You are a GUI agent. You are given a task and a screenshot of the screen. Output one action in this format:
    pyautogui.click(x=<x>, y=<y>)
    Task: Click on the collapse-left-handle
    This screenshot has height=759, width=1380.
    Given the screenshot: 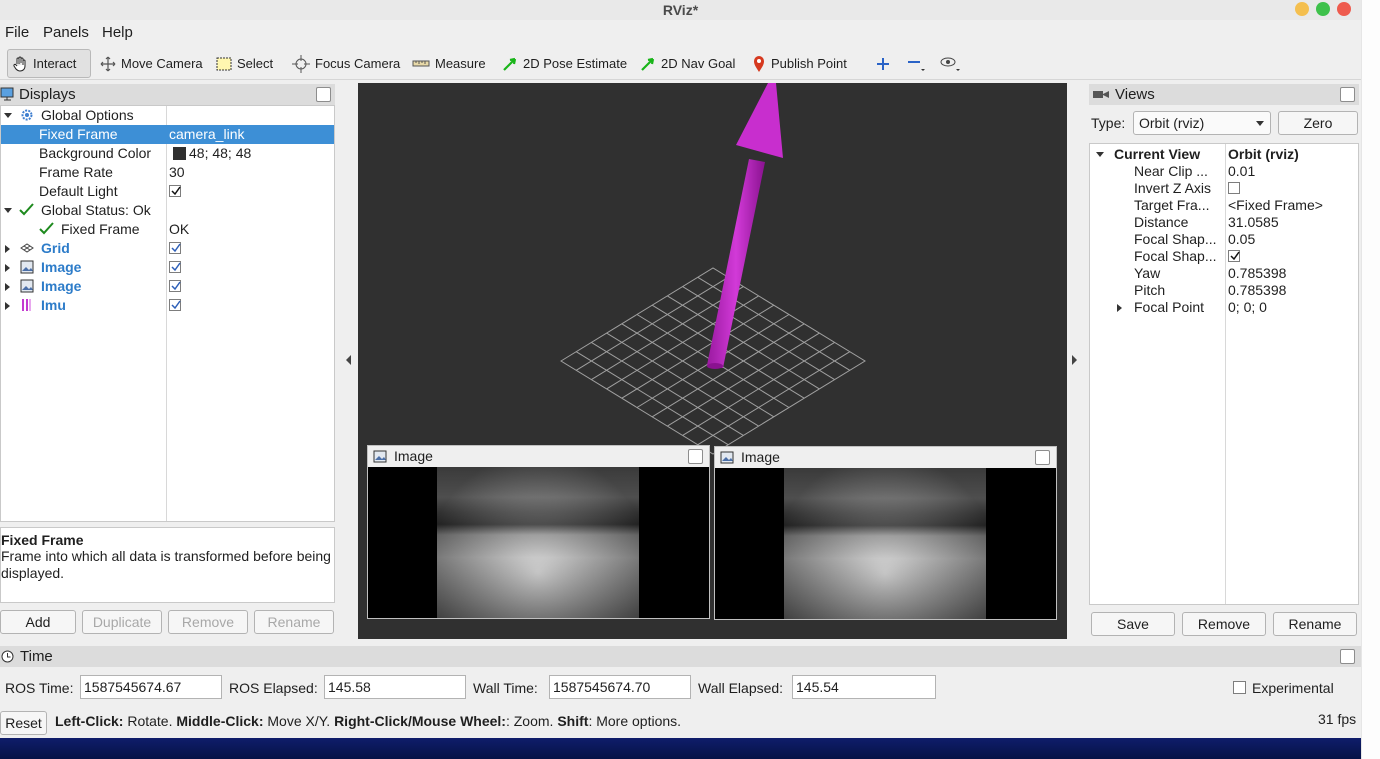 What is the action you would take?
    pyautogui.click(x=348, y=360)
    